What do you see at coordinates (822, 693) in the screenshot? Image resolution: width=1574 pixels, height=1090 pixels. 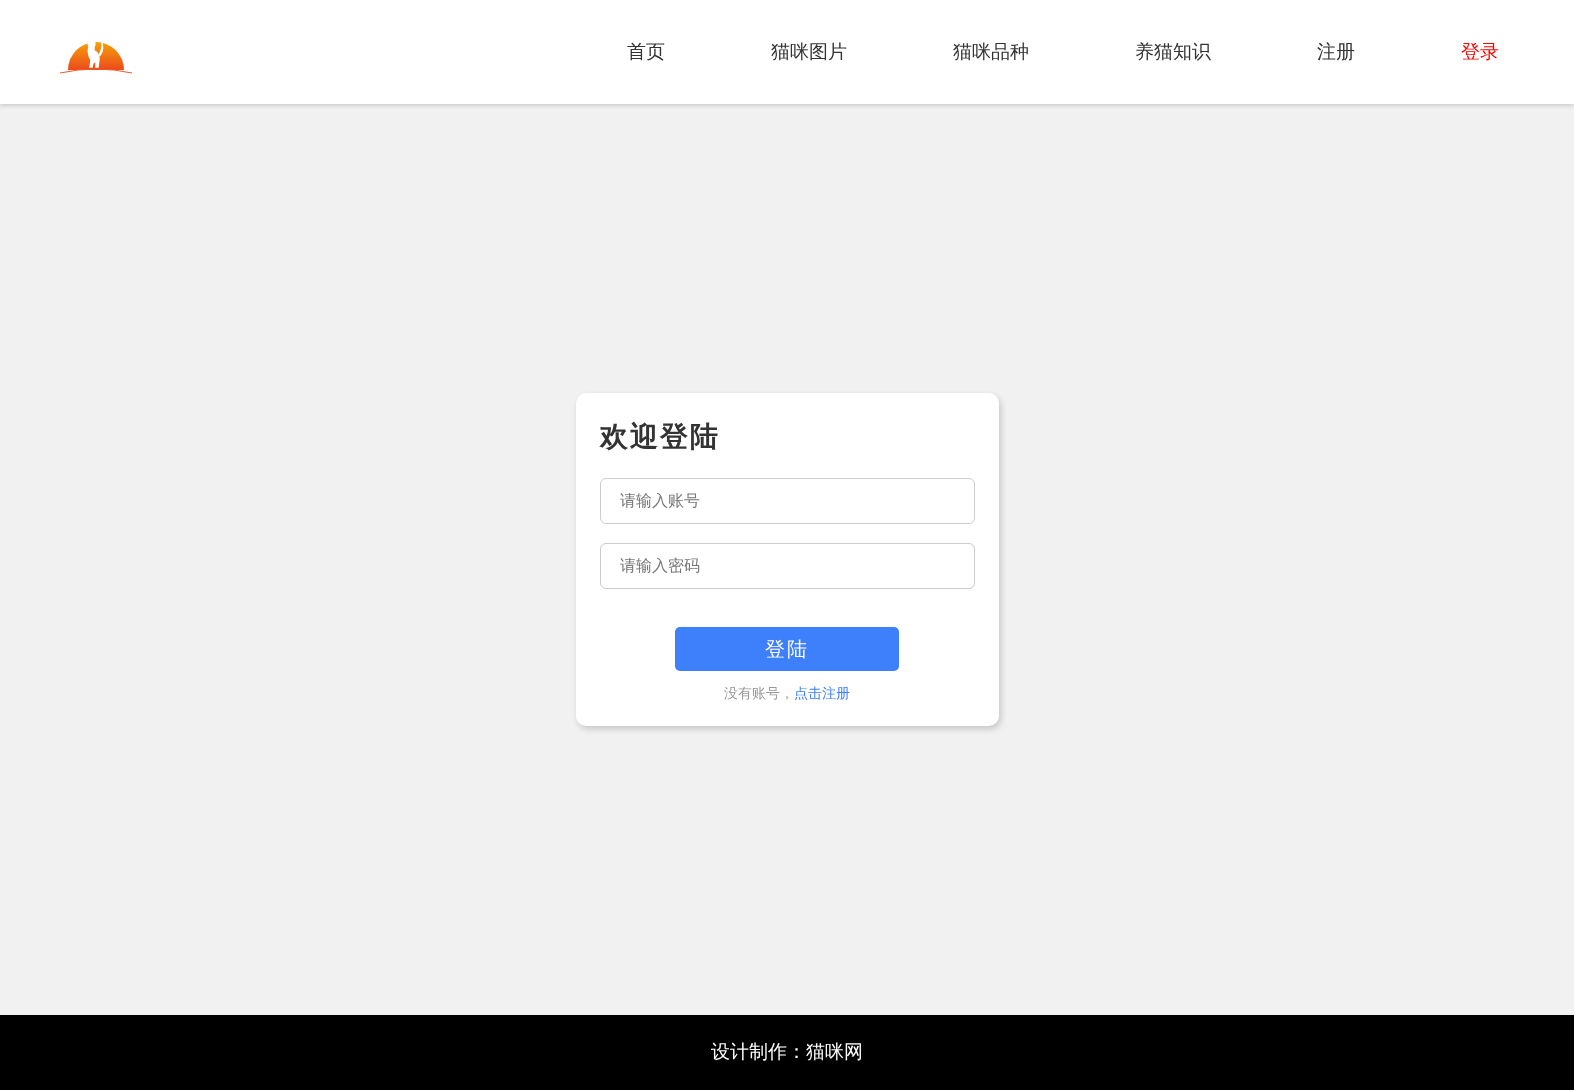 I see `register-link: 点击注册` at bounding box center [822, 693].